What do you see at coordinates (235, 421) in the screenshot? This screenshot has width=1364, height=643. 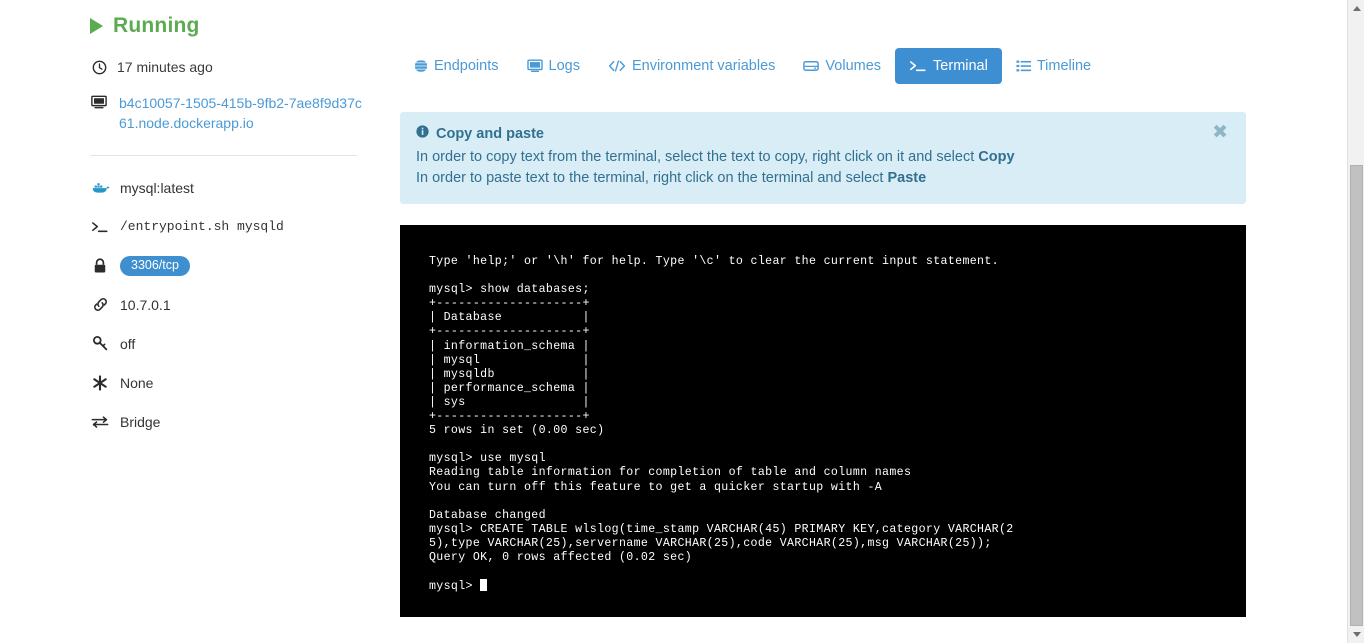 I see `detail-row-network: Bridge` at bounding box center [235, 421].